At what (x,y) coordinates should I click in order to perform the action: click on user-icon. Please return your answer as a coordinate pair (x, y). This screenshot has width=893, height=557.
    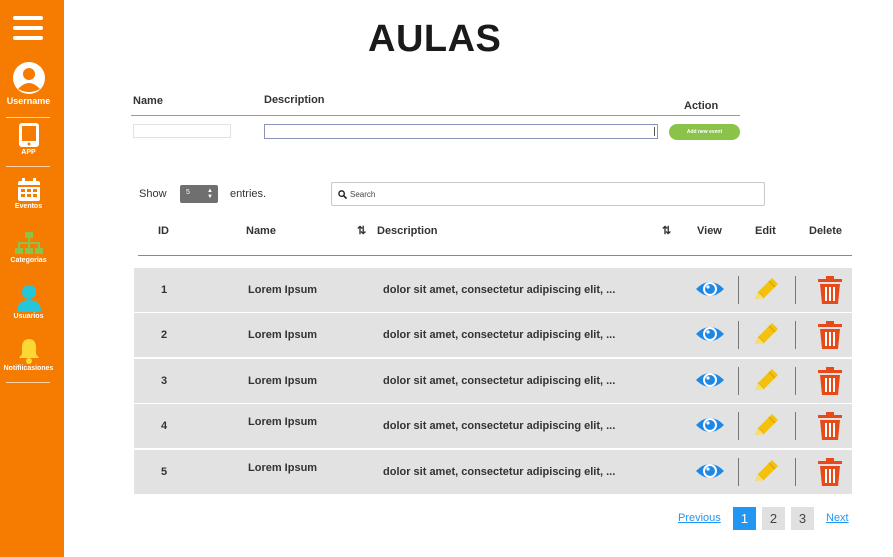
    Looking at the image, I should click on (28, 298).